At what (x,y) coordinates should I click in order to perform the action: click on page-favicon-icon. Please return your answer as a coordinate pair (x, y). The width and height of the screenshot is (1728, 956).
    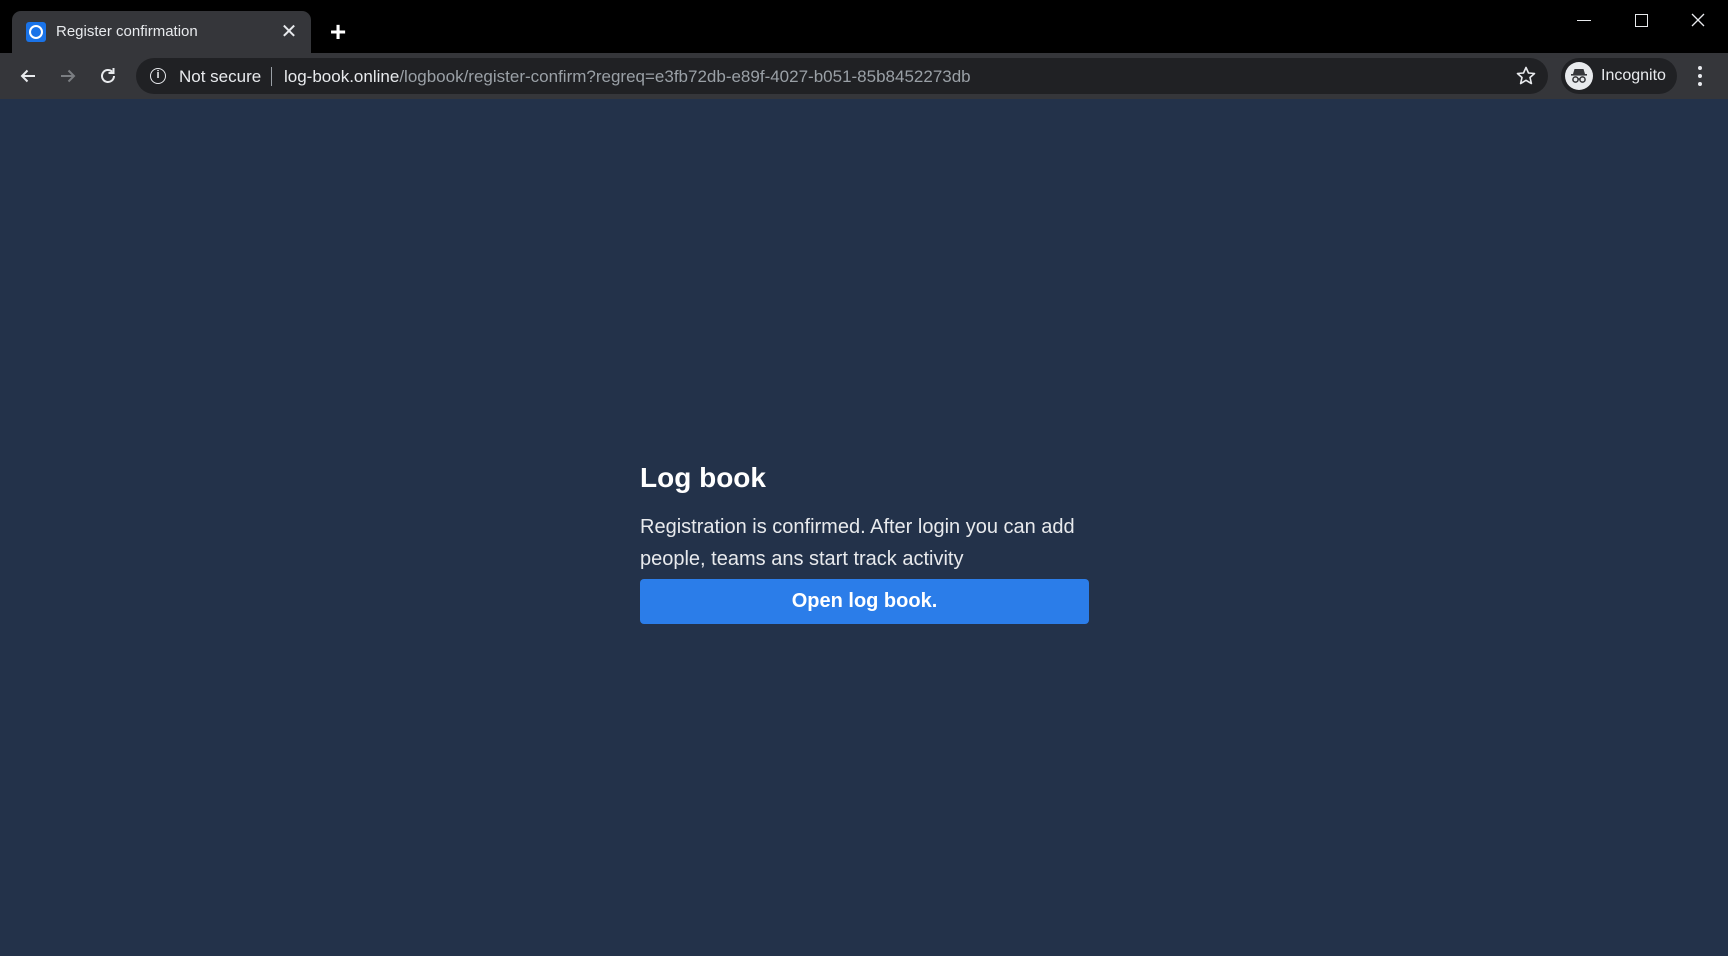
    Looking at the image, I should click on (36, 32).